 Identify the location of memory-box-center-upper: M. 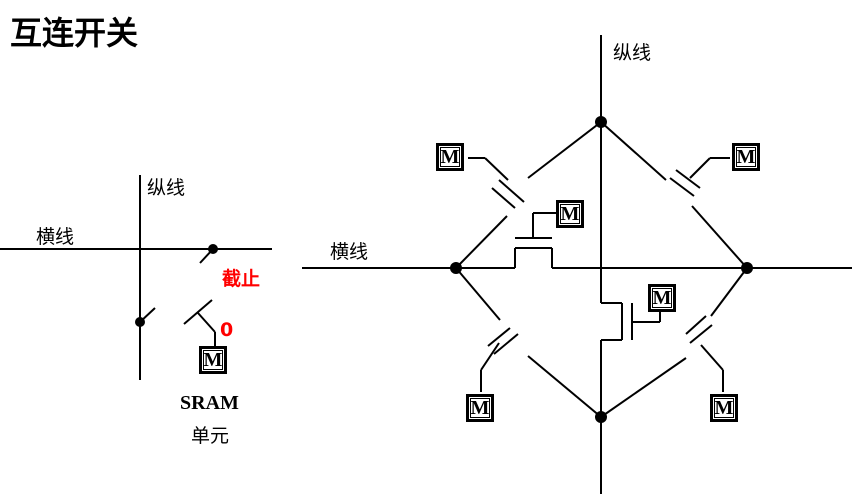
(570, 214).